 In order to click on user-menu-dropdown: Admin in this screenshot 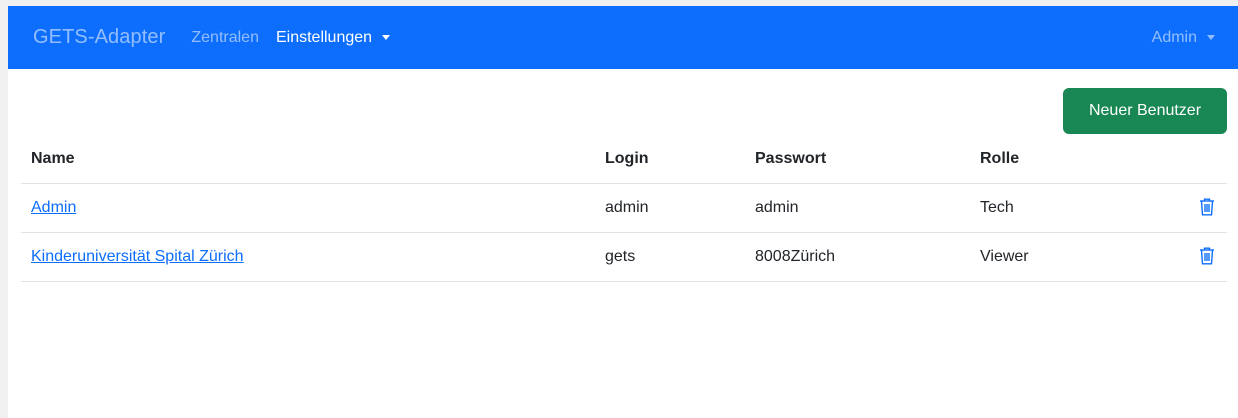, I will do `click(1183, 37)`.